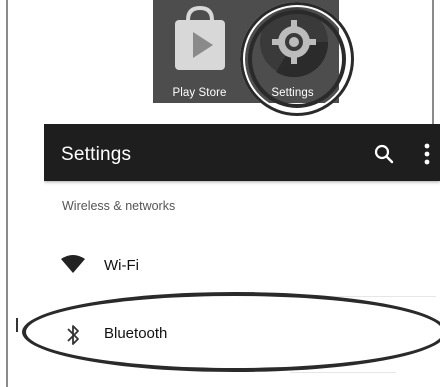 Image resolution: width=440 pixels, height=387 pixels. Describe the element at coordinates (73, 264) in the screenshot. I see `wifi-icon` at that location.